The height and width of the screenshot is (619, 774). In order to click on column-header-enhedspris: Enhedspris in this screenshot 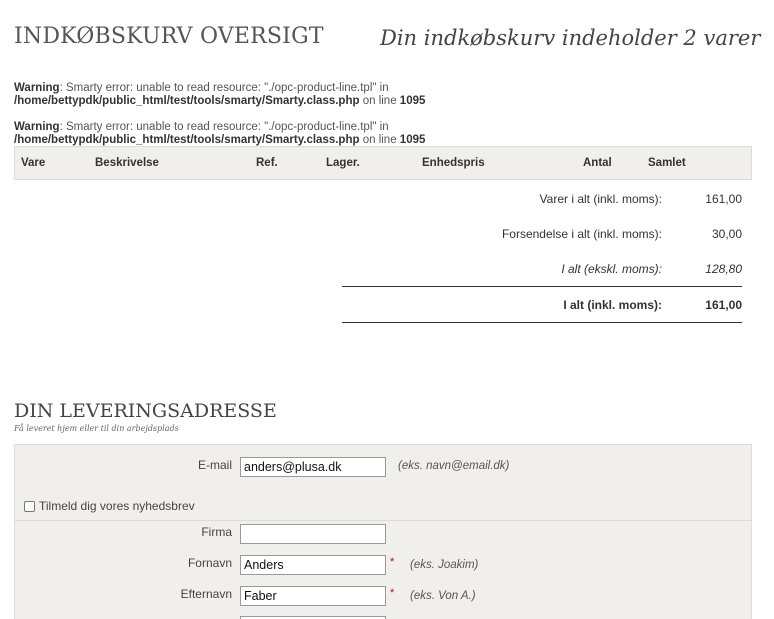, I will do `click(453, 163)`.